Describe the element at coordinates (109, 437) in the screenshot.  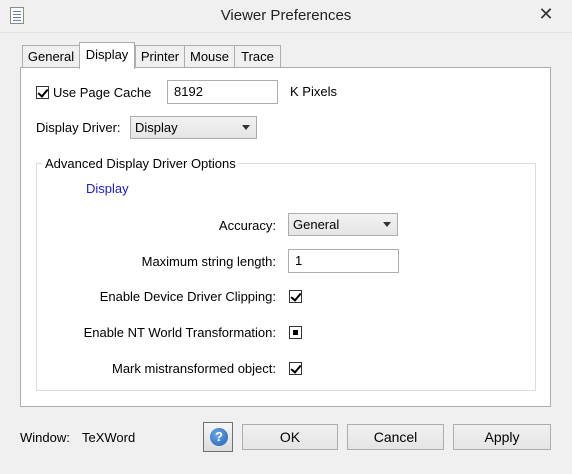
I see `window-value: TeXWord` at that location.